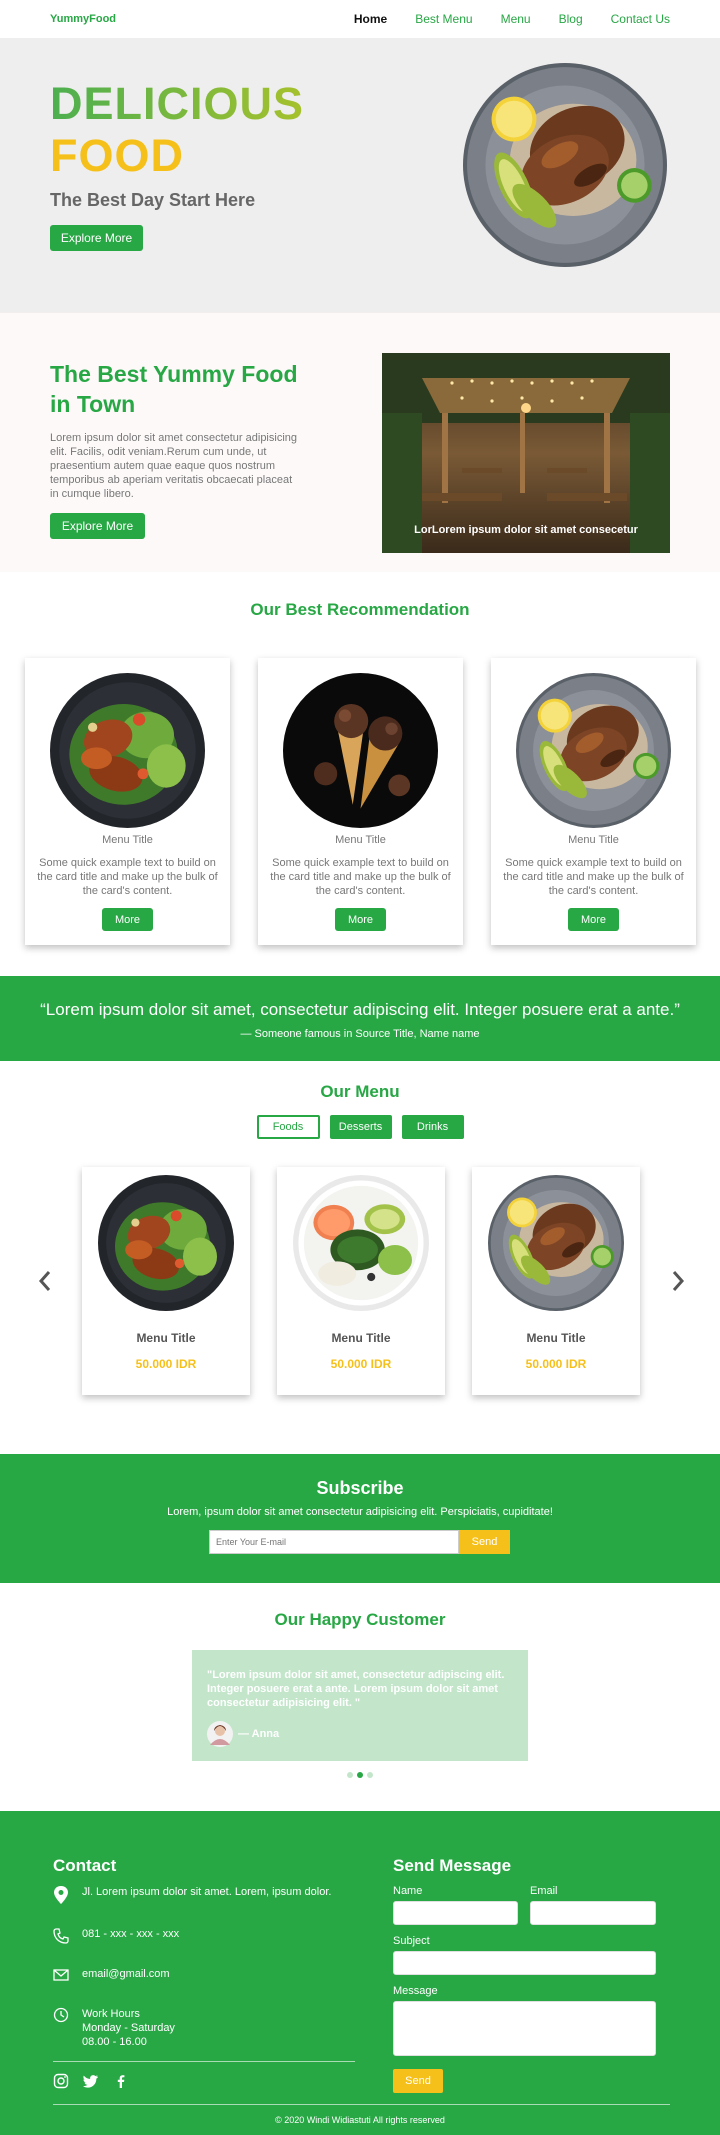 Image resolution: width=720 pixels, height=2135 pixels. Describe the element at coordinates (45, 1281) in the screenshot. I see `chevron-left-icon` at that location.